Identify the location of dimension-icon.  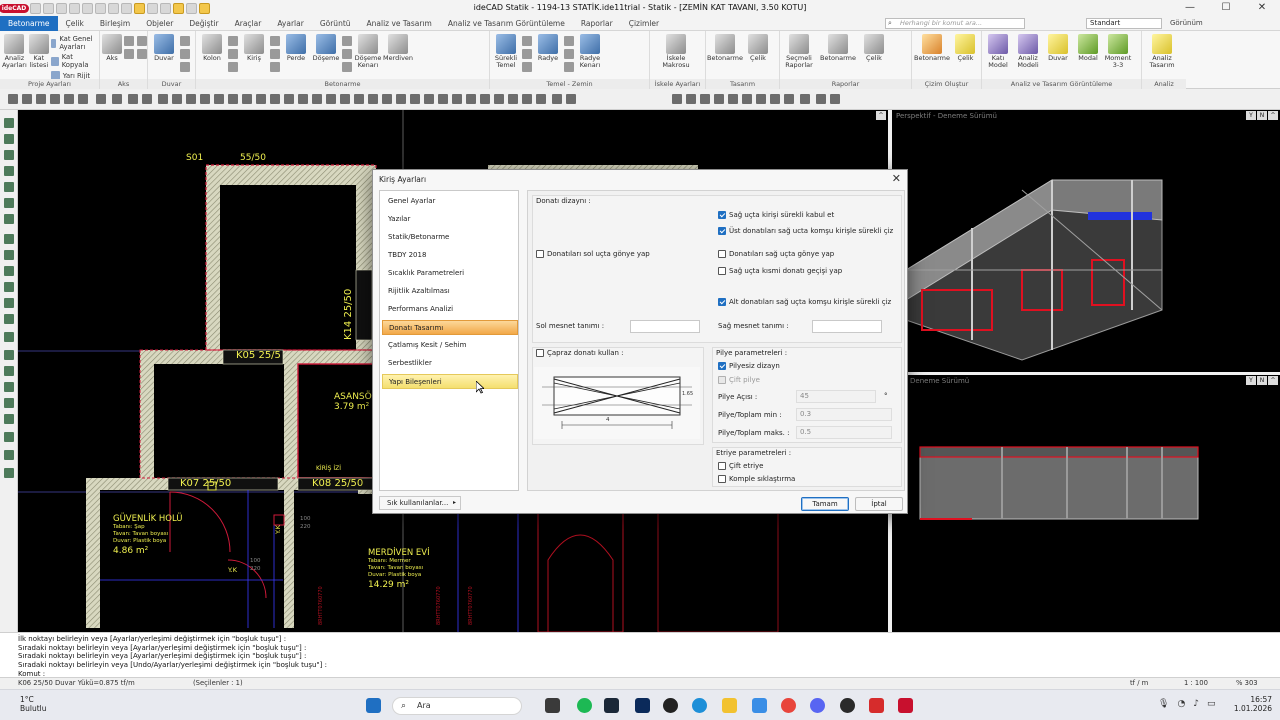
(387, 99).